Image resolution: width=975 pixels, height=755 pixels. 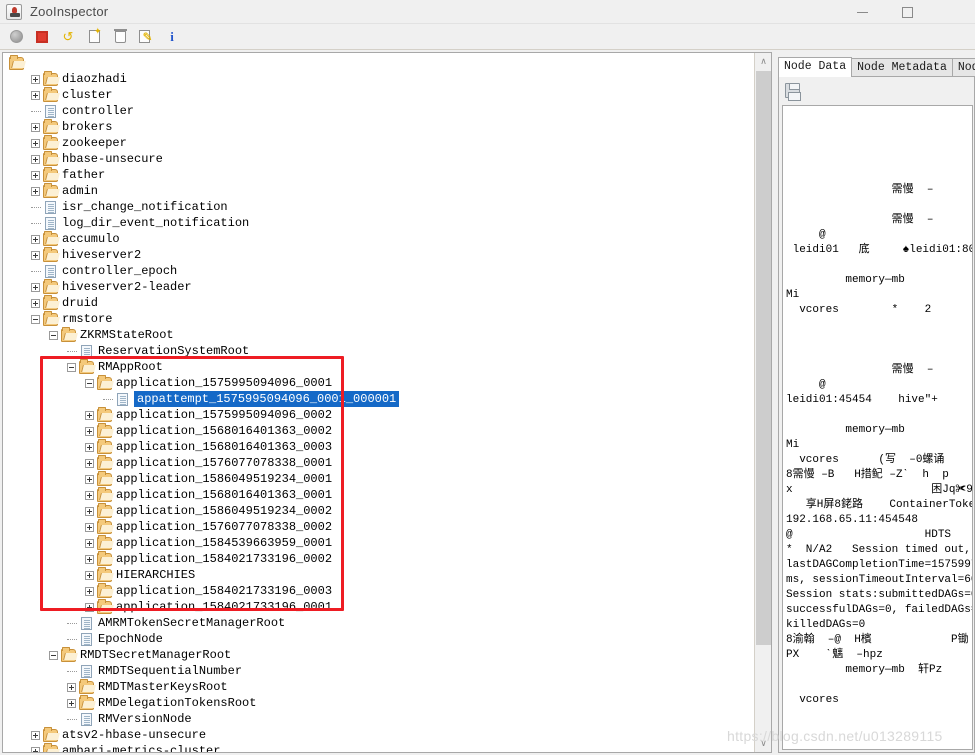 I want to click on tree-node: cluster, so click(x=379, y=94).